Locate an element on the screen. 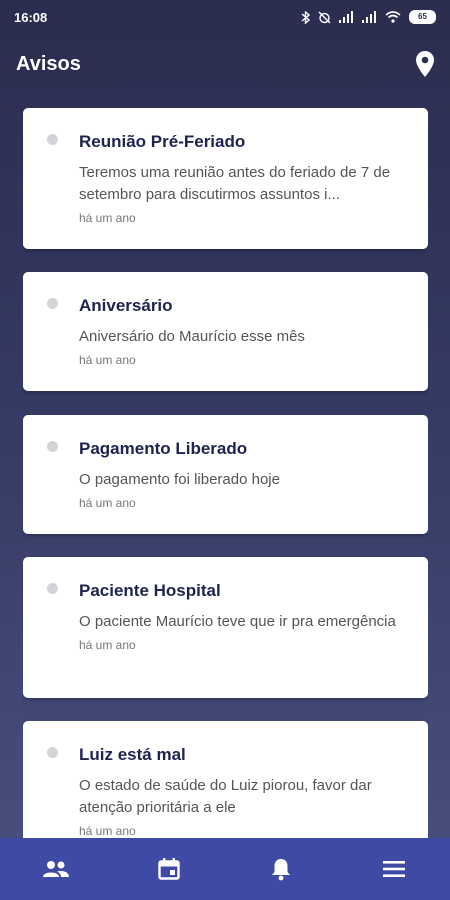 The width and height of the screenshot is (450, 900). app-bar: Avisos is located at coordinates (225, 64).